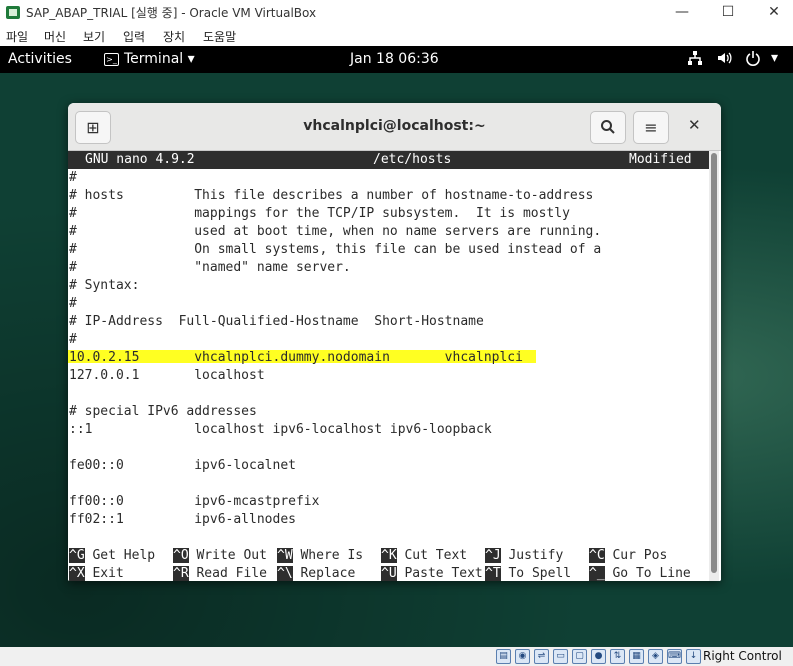 This screenshot has width=793, height=666. What do you see at coordinates (111, 59) in the screenshot?
I see `terminal-app-icon: >_` at bounding box center [111, 59].